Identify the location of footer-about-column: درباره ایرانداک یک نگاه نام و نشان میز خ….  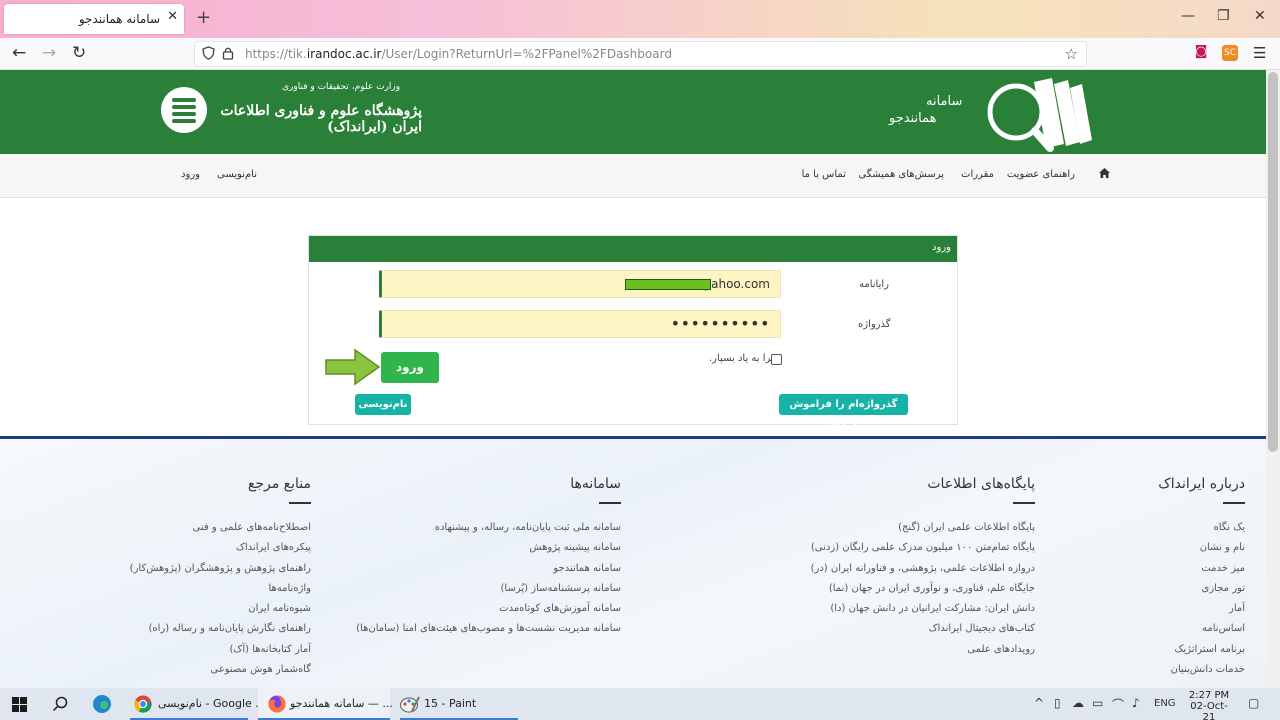
(1201, 578).